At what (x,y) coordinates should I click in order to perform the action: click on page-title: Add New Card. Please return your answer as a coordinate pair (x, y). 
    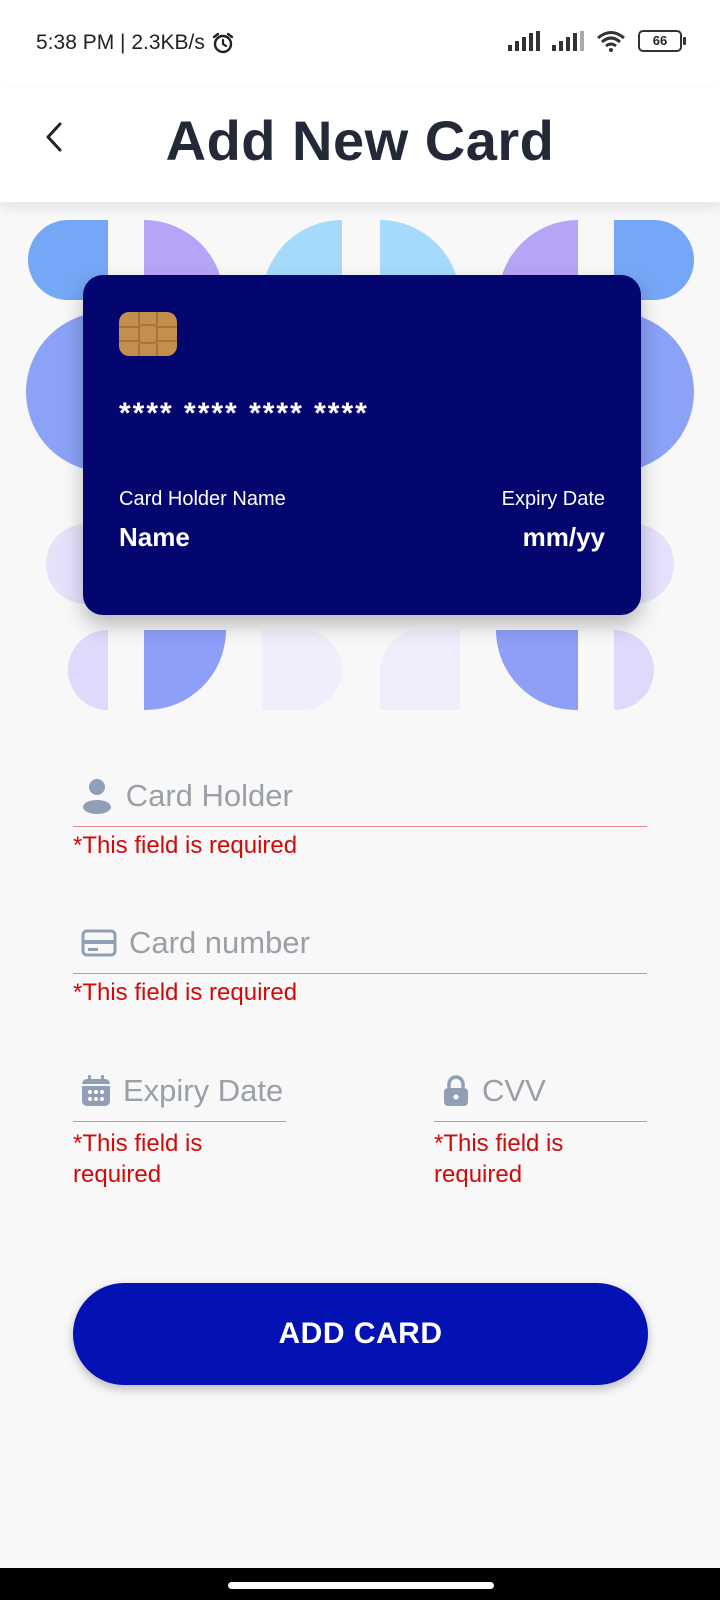
    Looking at the image, I should click on (360, 140).